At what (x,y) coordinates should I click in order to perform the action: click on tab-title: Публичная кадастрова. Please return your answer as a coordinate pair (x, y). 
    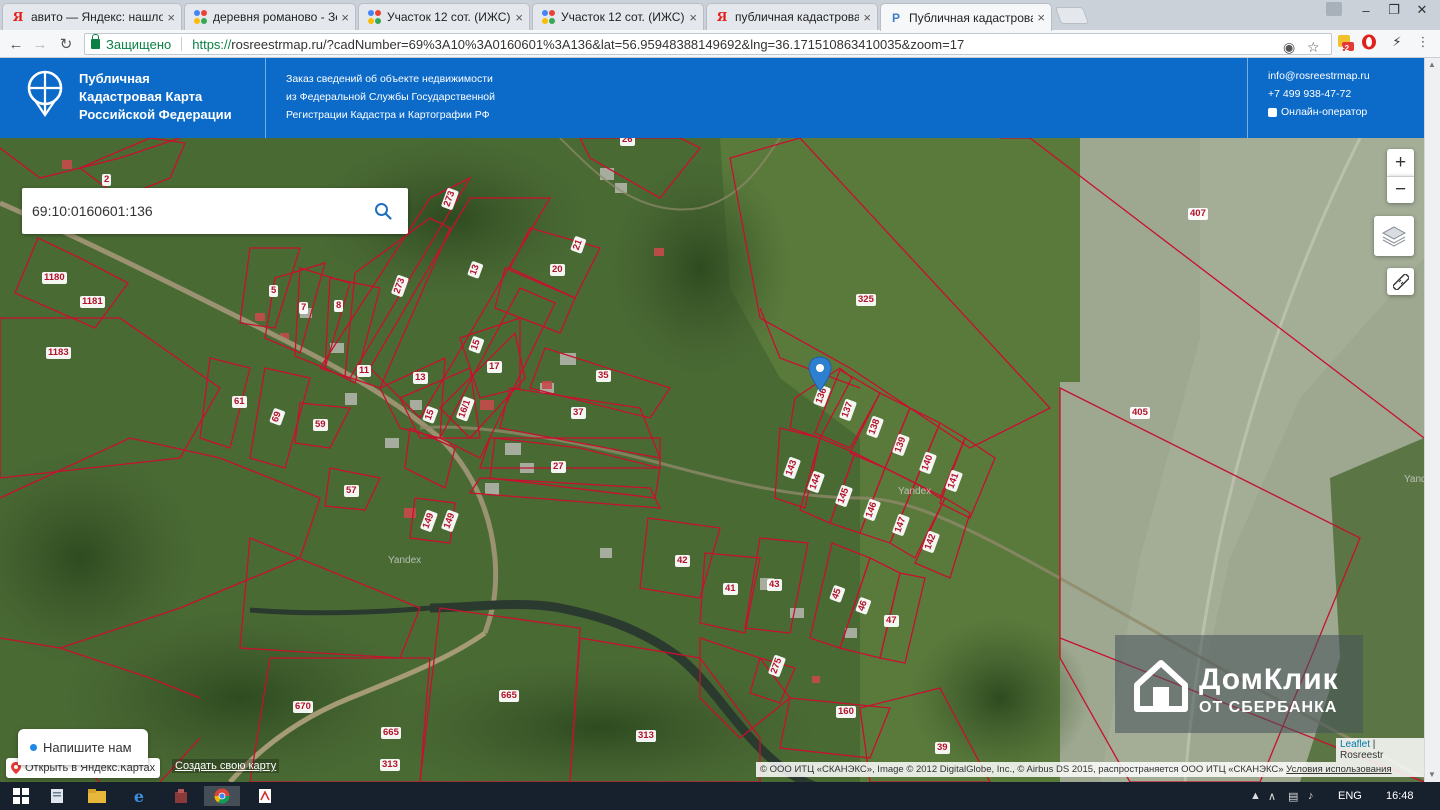
    Looking at the image, I should click on (971, 17).